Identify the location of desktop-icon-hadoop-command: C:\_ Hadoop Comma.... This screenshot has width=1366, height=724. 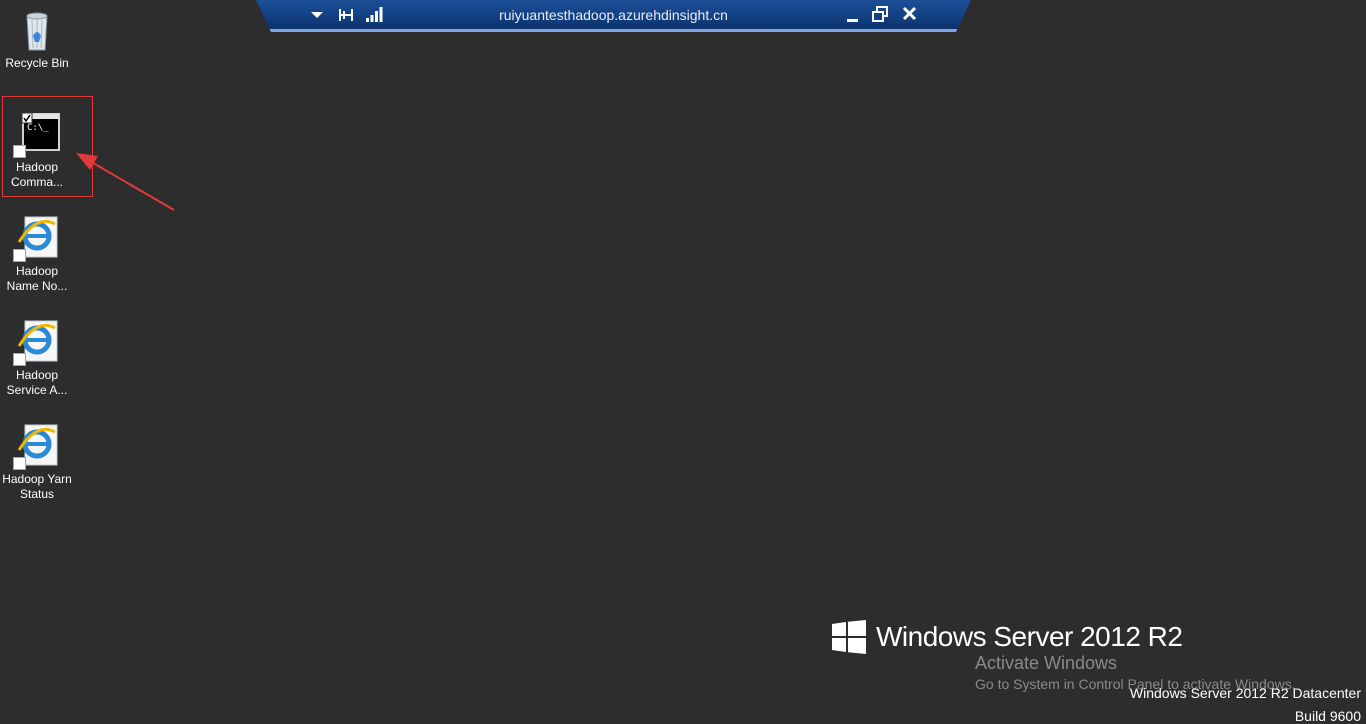
(37, 150).